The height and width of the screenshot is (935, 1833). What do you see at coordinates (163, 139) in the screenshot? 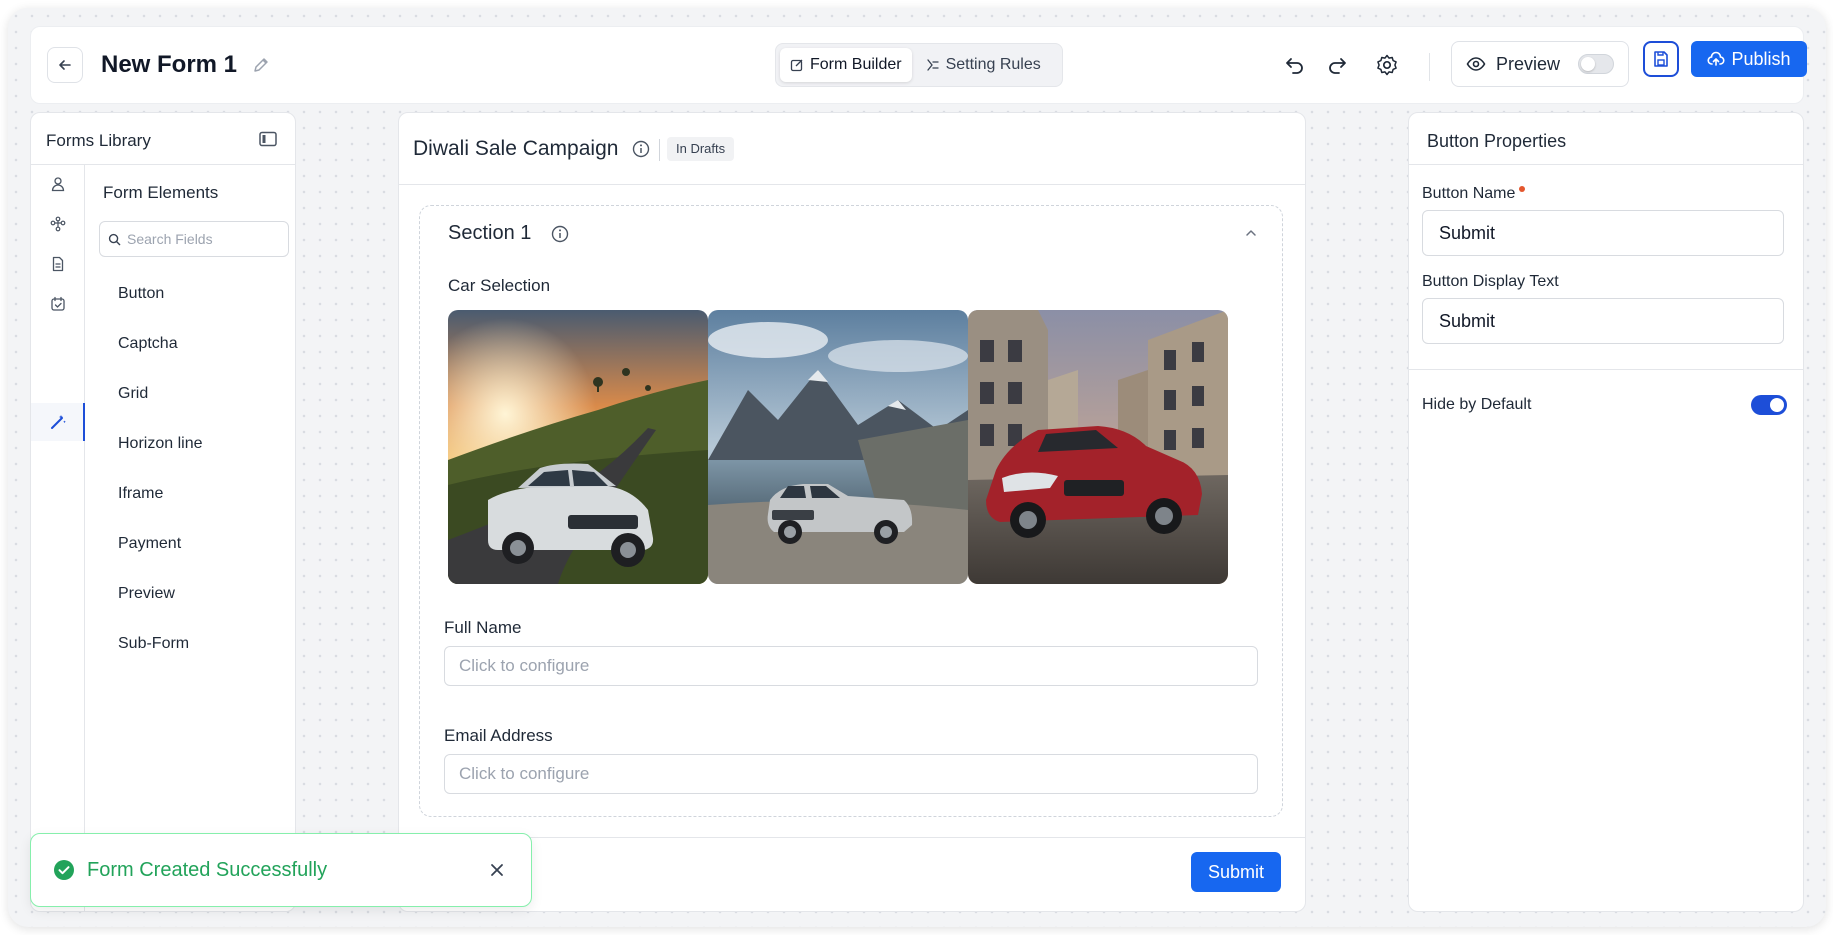
I see `forms-library-header: Forms Library` at bounding box center [163, 139].